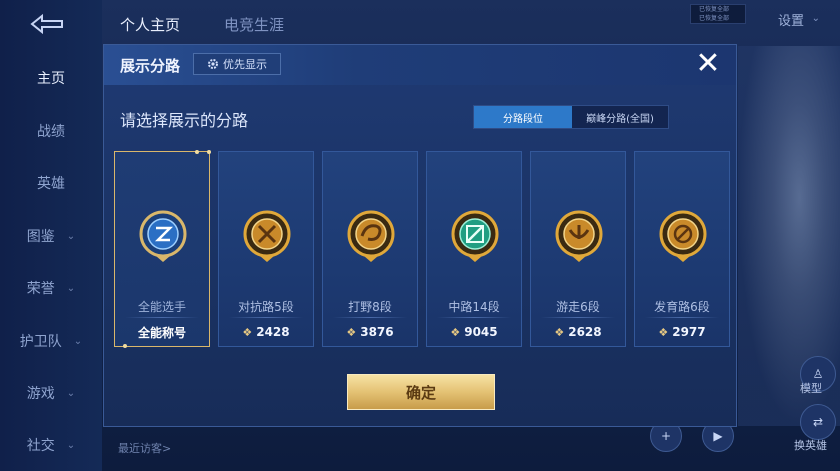 The image size is (840, 471). What do you see at coordinates (371, 236) in the screenshot?
I see `jungle-emblem-icon` at bounding box center [371, 236].